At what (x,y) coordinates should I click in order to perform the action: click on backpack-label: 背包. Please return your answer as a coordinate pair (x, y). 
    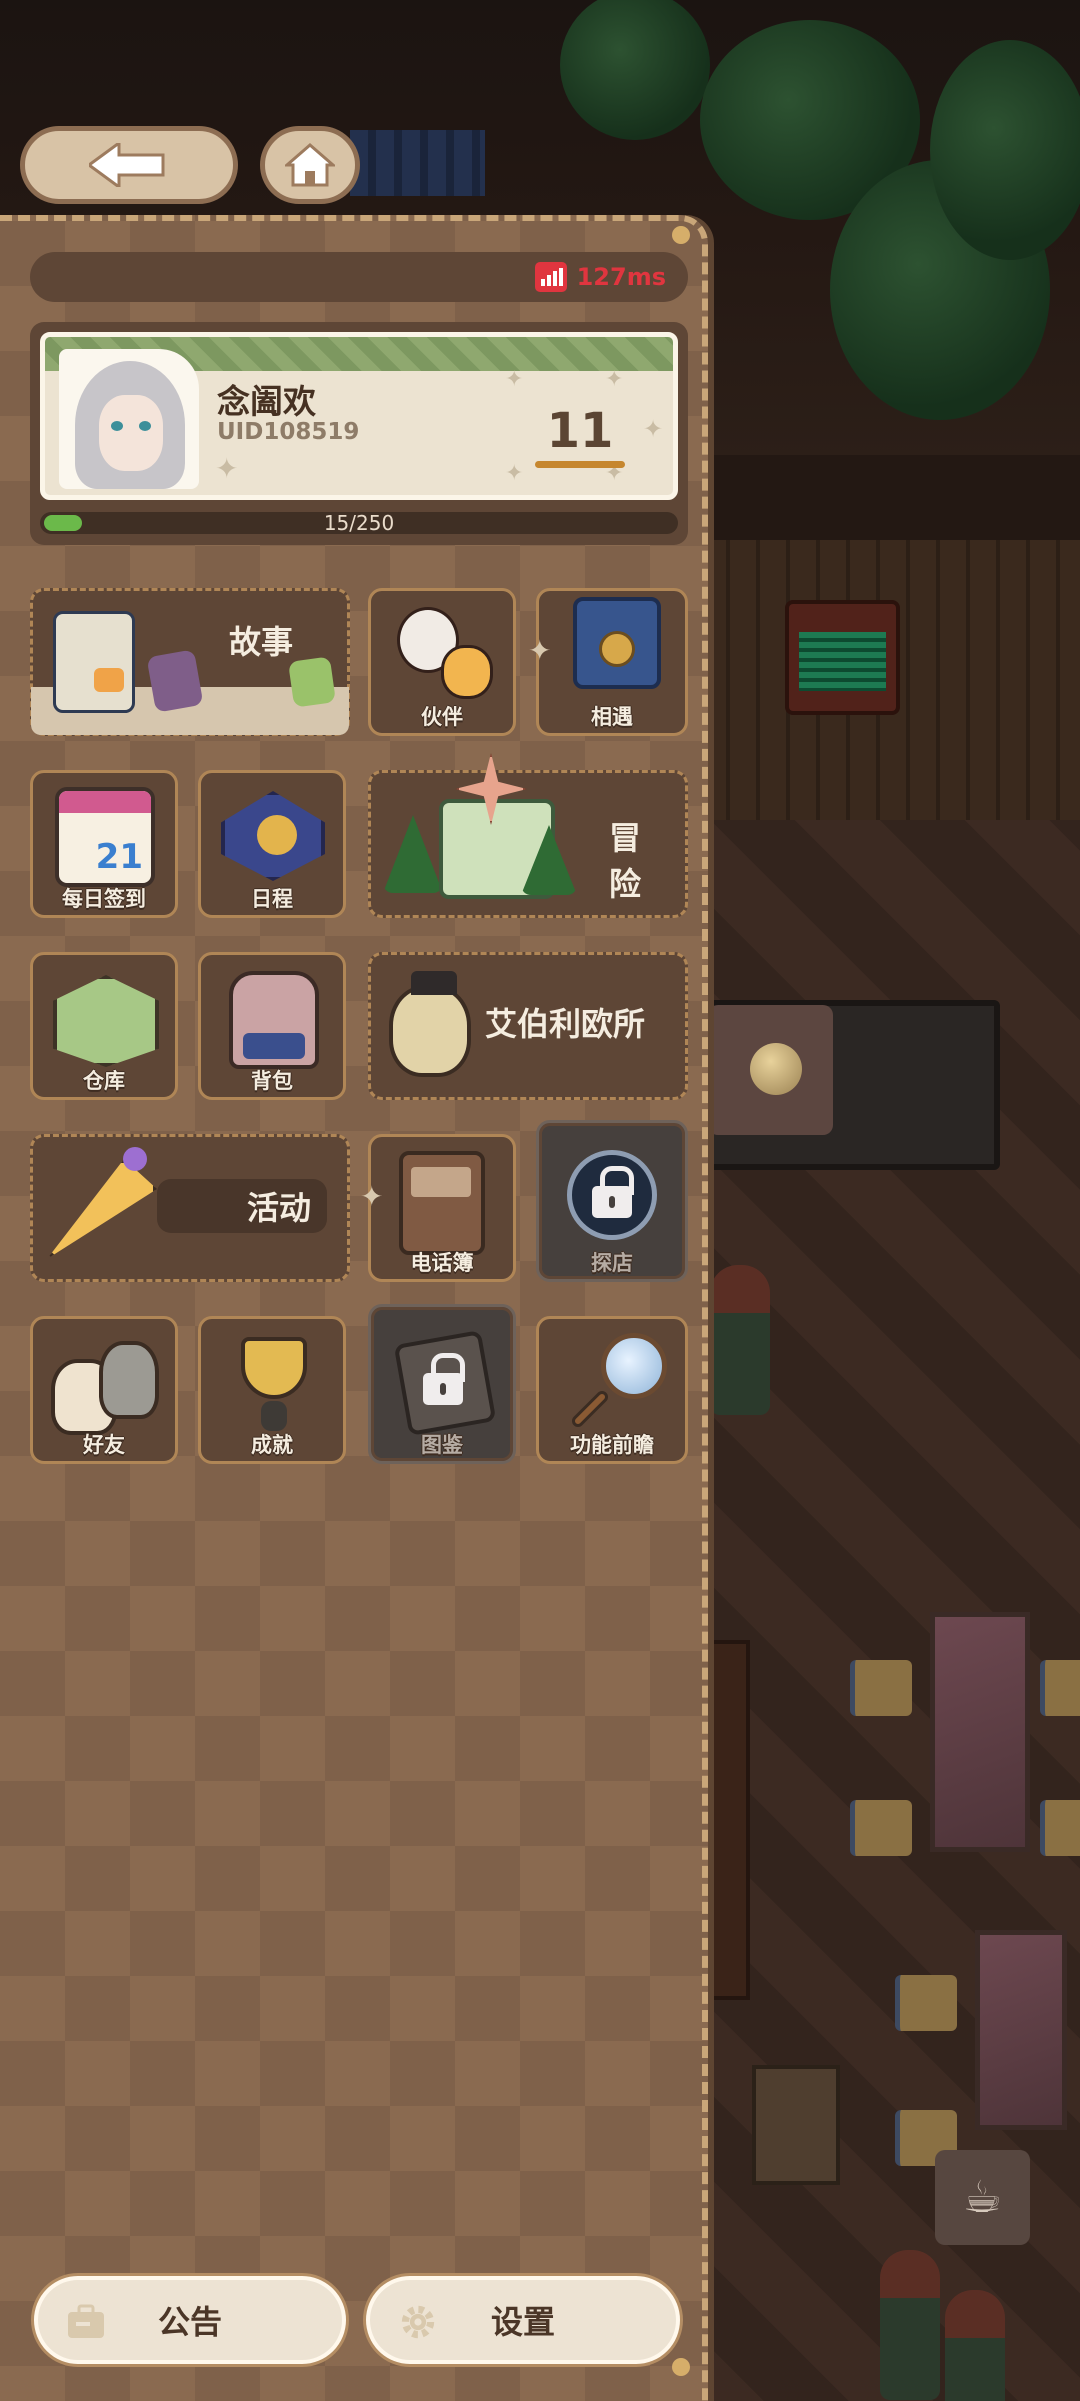
    Looking at the image, I should click on (272, 1081).